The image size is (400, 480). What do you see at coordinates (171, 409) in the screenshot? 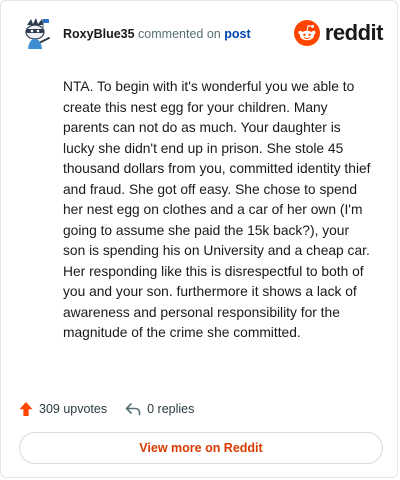
I see `reply-count: 0 replies` at bounding box center [171, 409].